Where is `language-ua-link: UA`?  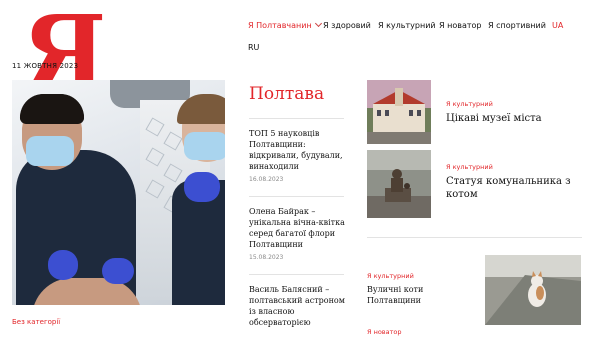
language-ua-link: UA is located at coordinates (557, 25).